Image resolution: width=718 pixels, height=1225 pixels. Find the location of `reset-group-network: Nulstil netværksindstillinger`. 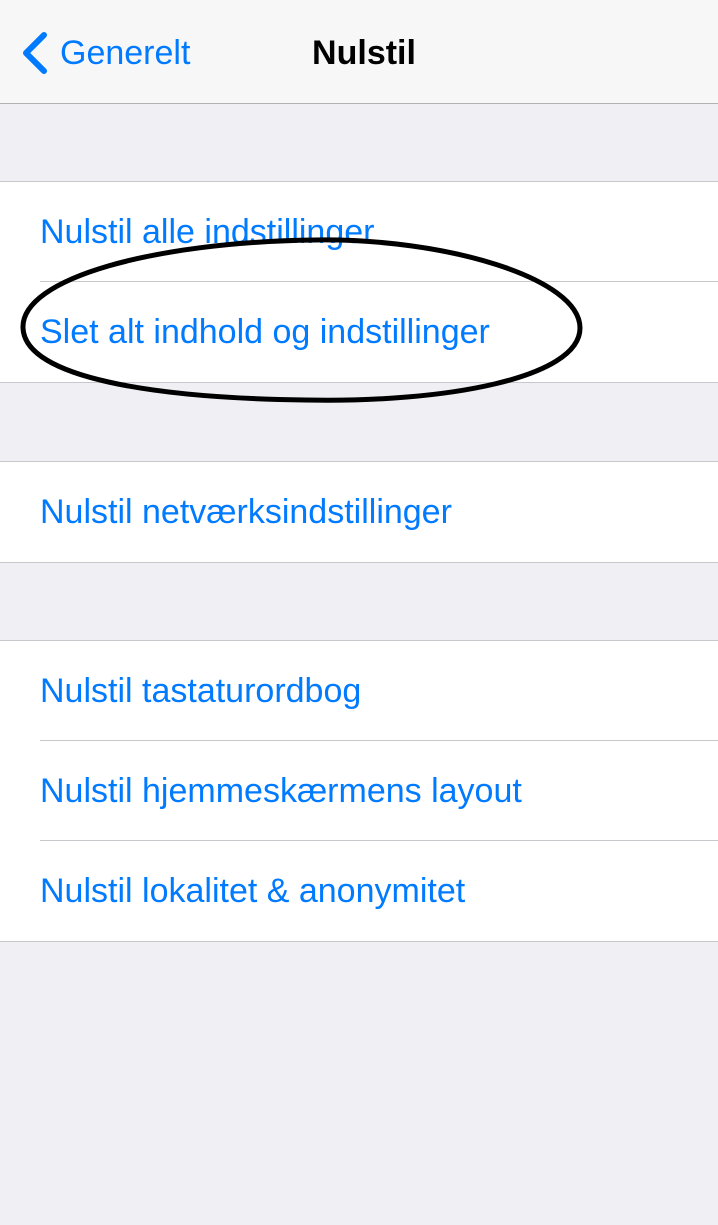

reset-group-network: Nulstil netværksindstillinger is located at coordinates (359, 512).